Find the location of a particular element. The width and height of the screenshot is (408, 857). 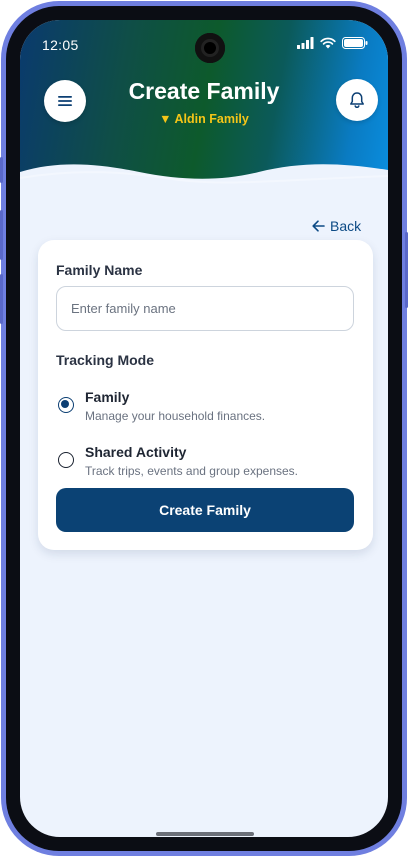

notifications-button is located at coordinates (357, 100).